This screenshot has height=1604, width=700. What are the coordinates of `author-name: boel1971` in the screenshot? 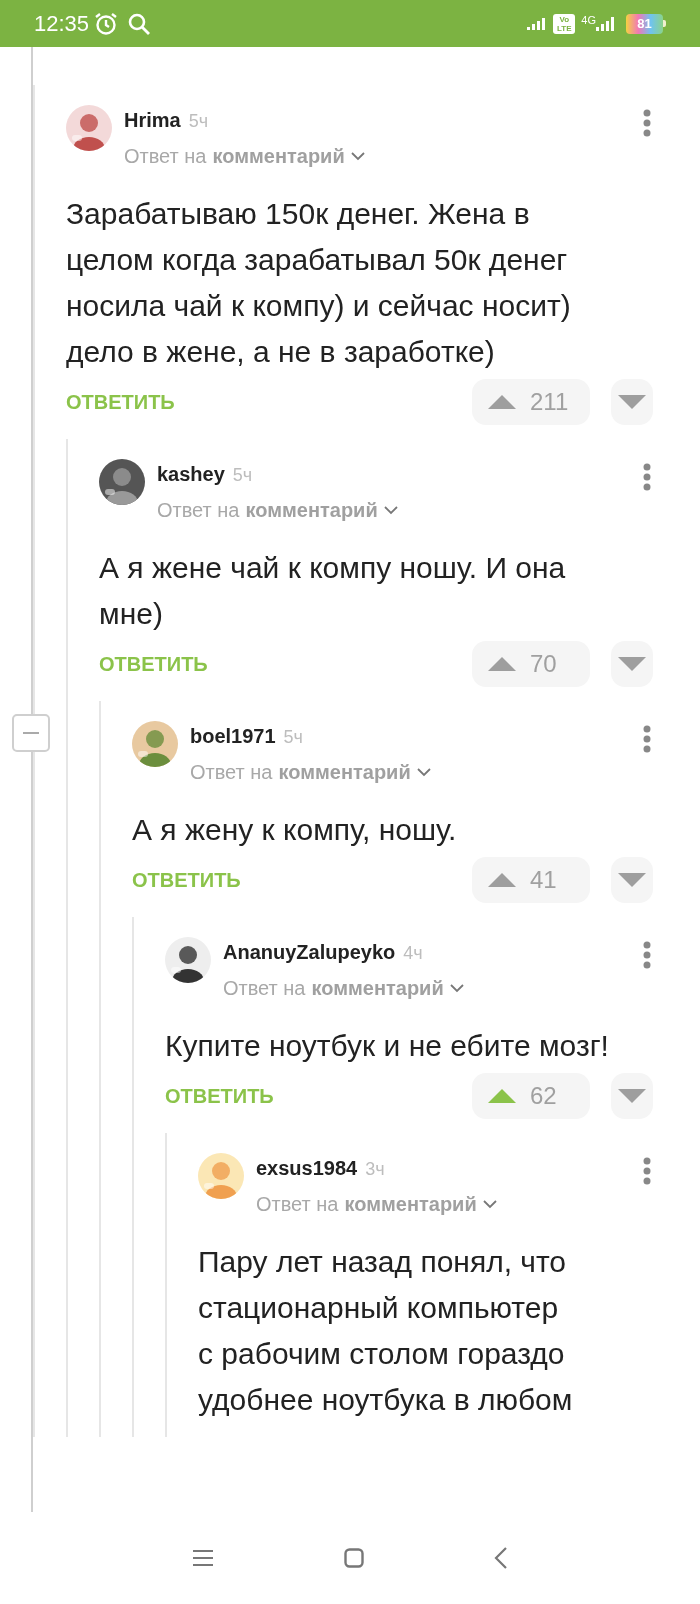 It's located at (233, 736).